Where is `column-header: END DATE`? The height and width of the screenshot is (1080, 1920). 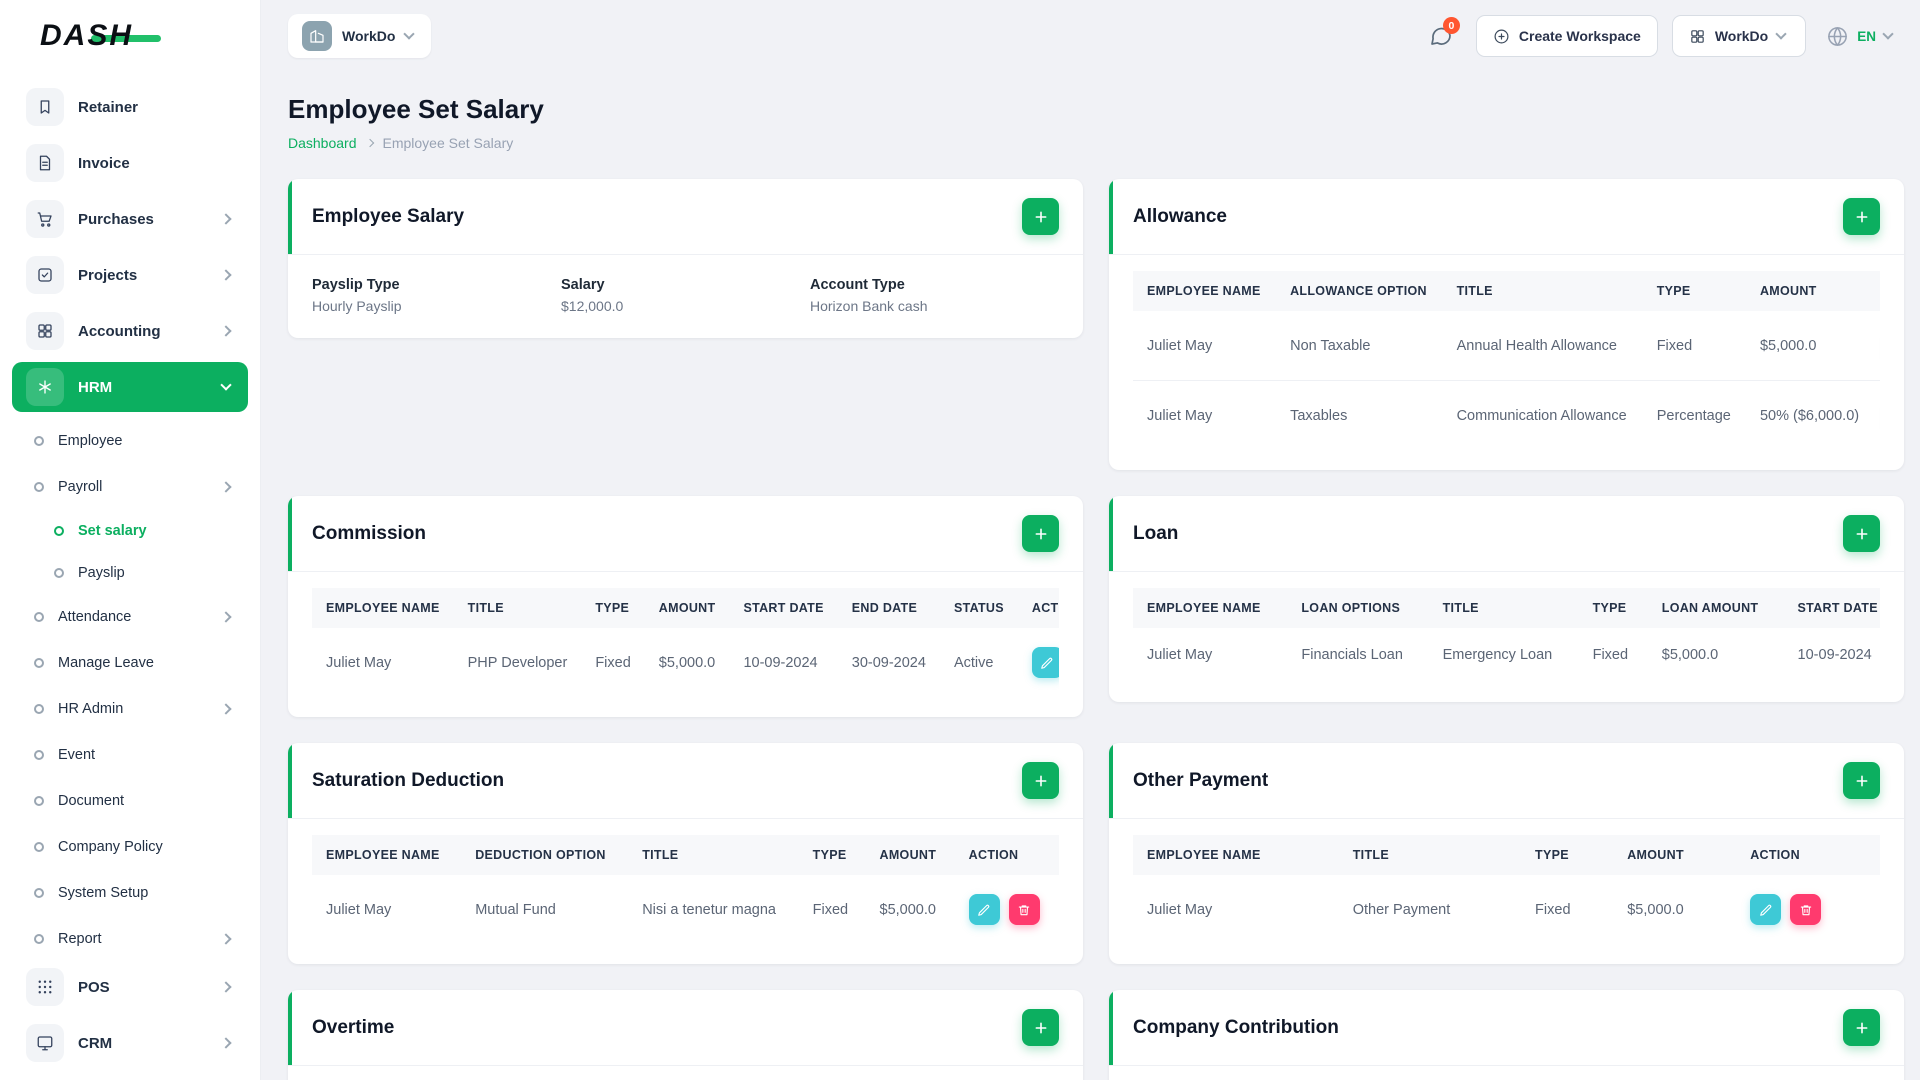 column-header: END DATE is located at coordinates (888, 608).